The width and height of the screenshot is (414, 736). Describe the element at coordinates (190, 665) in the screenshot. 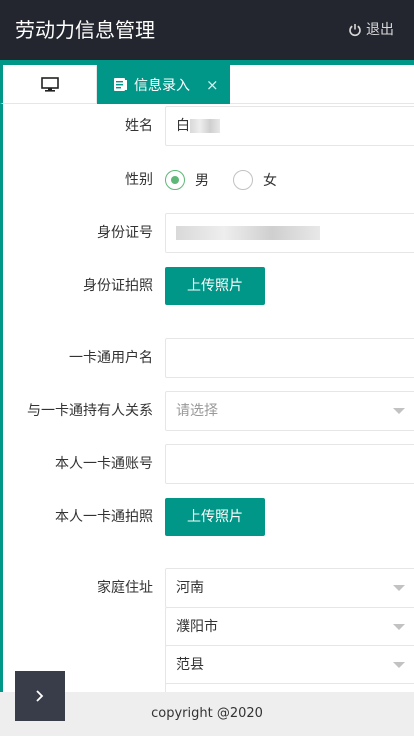

I see `county-value: 范县` at that location.